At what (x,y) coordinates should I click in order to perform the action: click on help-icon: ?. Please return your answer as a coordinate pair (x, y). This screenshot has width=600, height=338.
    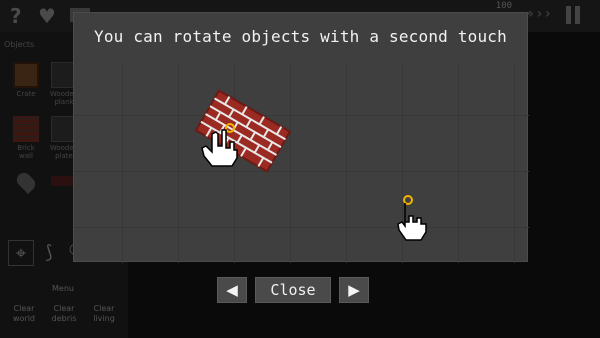
    Looking at the image, I should click on (16, 16).